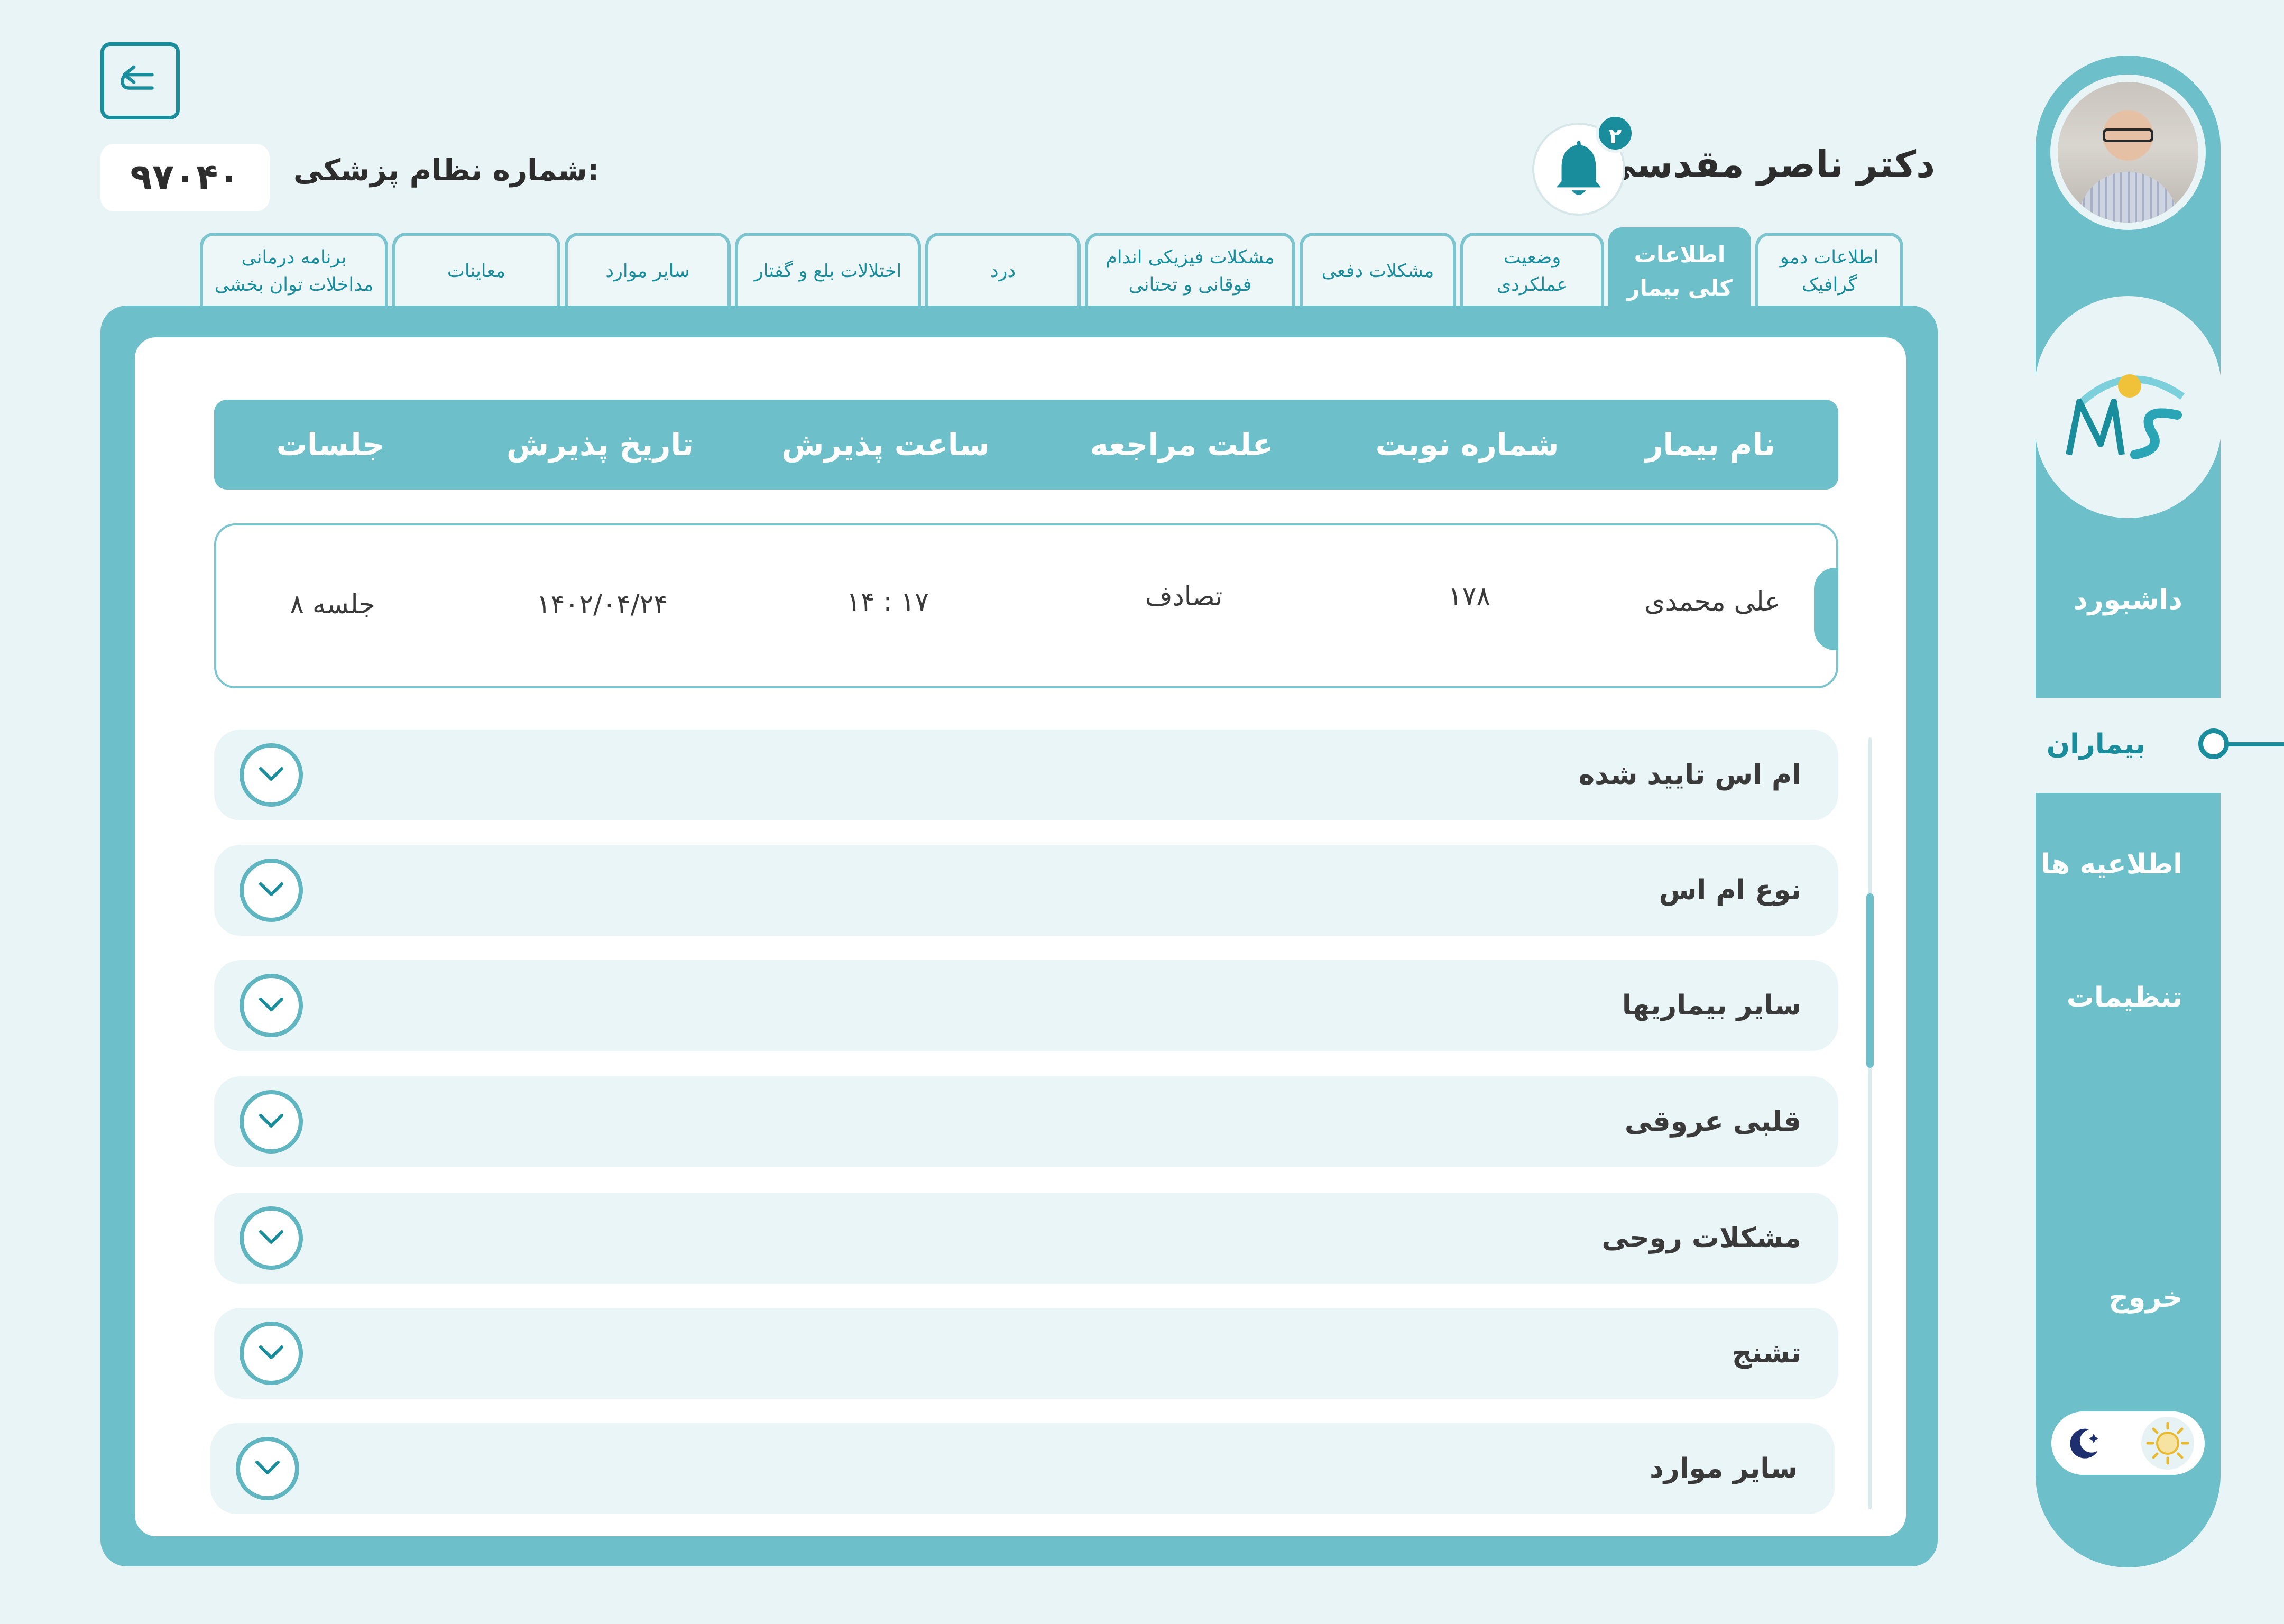 The height and width of the screenshot is (1624, 2284). I want to click on active-indicator-dot, so click(2213, 743).